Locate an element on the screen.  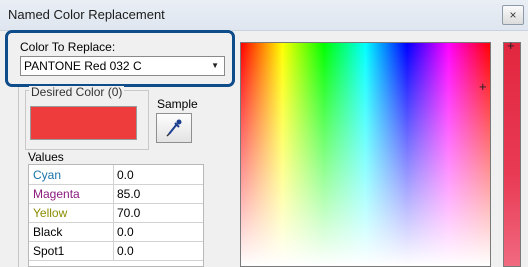
values-row: Yellow 70.0 is located at coordinates (116, 213).